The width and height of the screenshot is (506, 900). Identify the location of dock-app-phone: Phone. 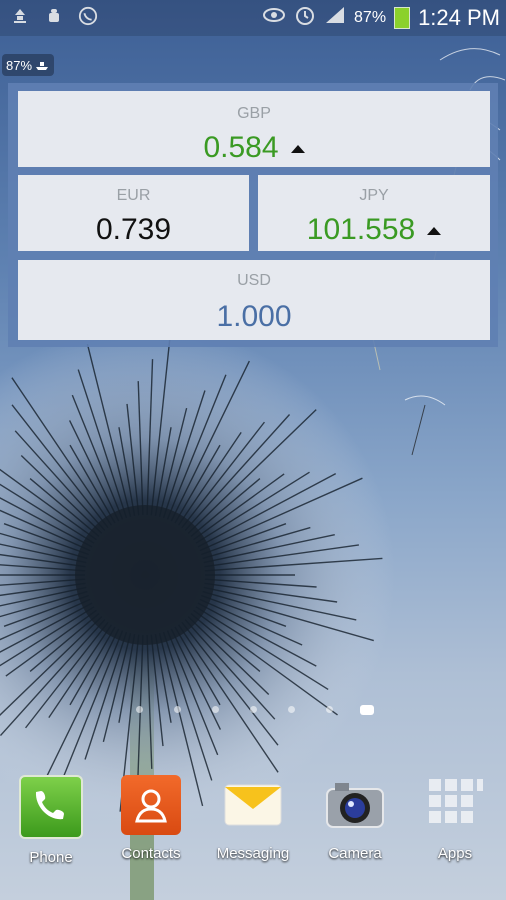
(51, 818).